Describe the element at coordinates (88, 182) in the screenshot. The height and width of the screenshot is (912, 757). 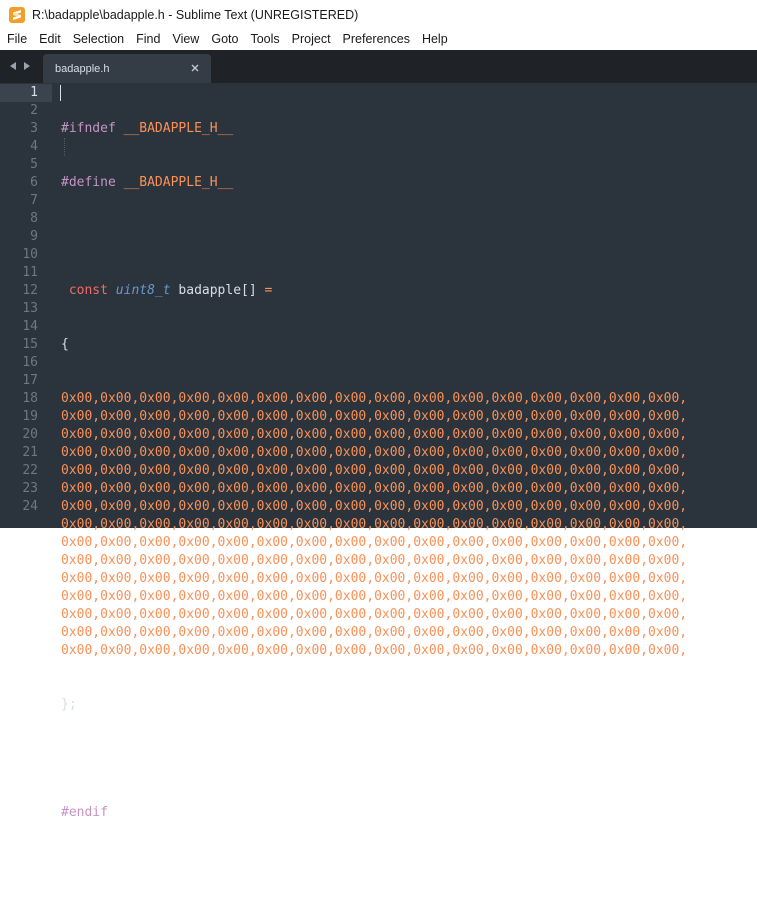
I see `preprocessor-directive: #define` at that location.